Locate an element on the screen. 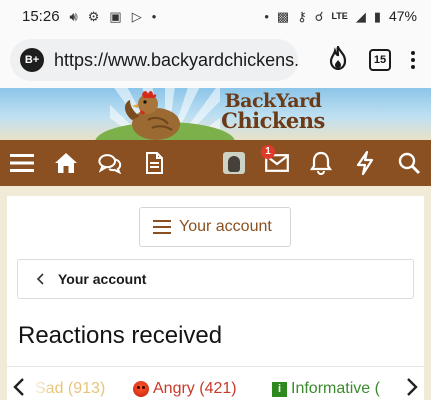 This screenshot has height=400, width=431. tab-informative-label: Informative ( is located at coordinates (335, 388).